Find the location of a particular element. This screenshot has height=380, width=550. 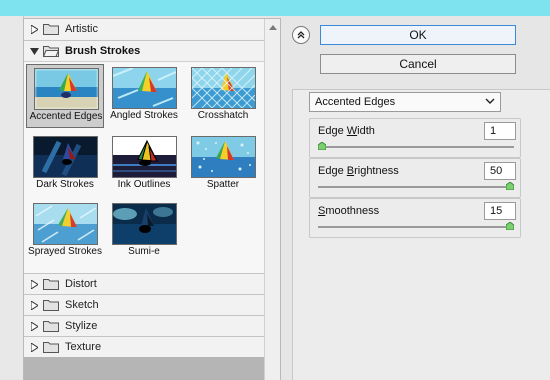

filter-thumb-crosshatch: Crosshatch is located at coordinates (223, 96).